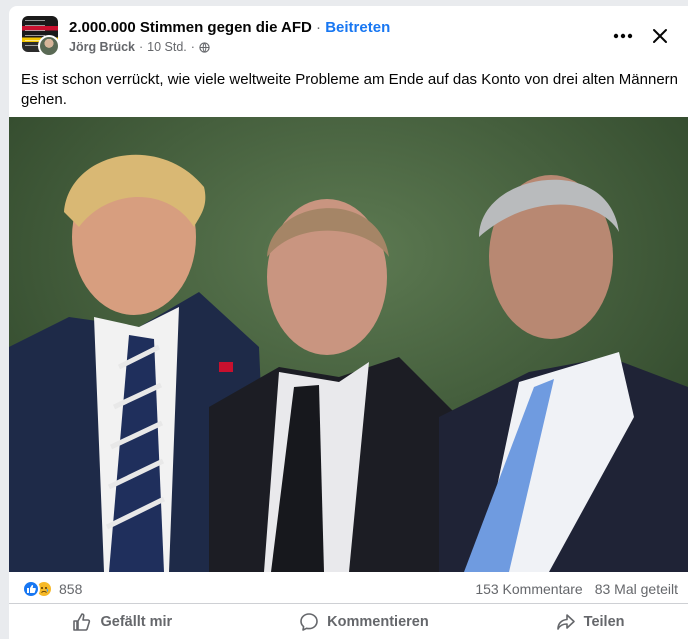 The height and width of the screenshot is (639, 688). What do you see at coordinates (565, 621) in the screenshot?
I see `share-icon` at bounding box center [565, 621].